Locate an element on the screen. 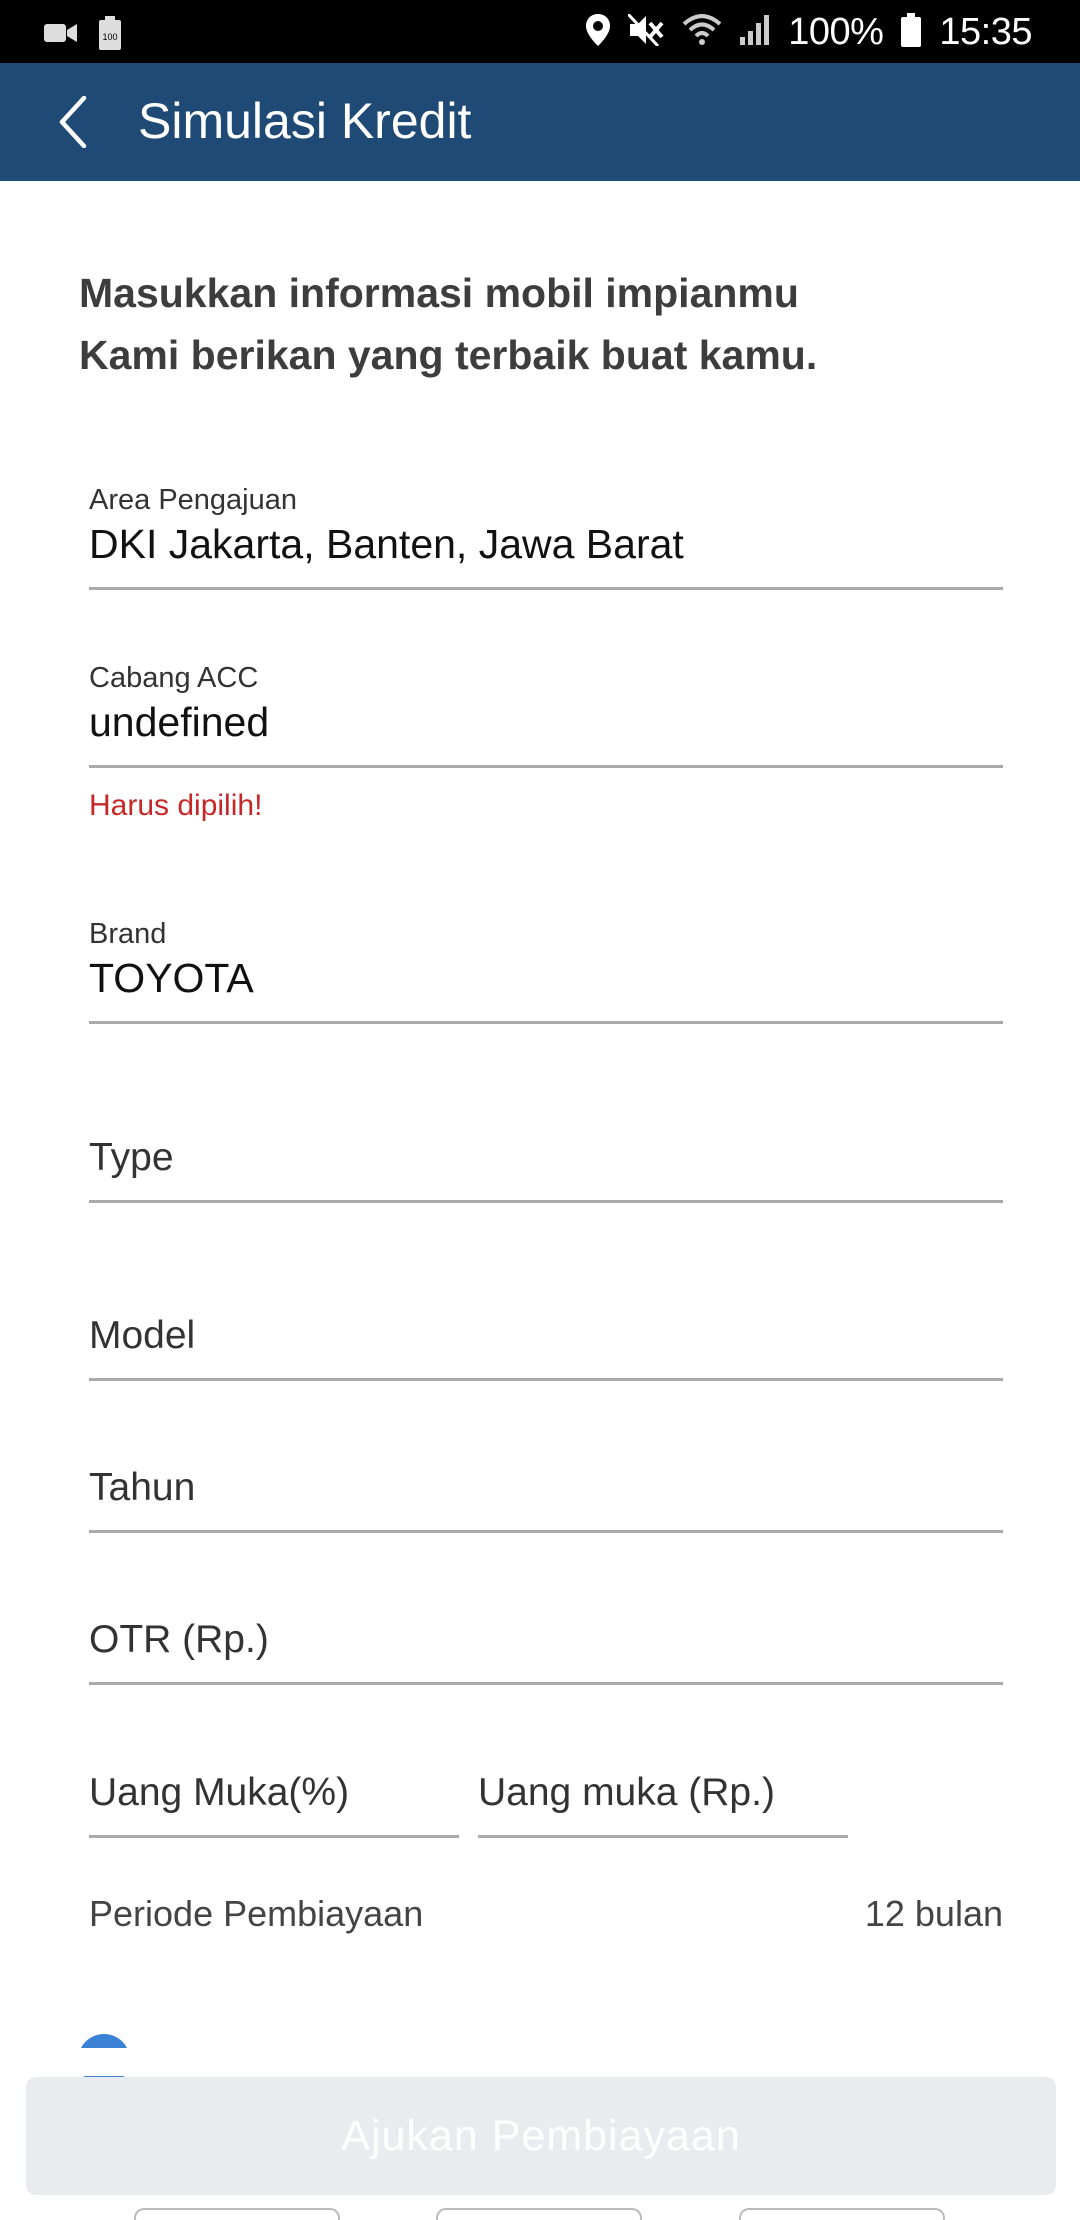 Image resolution: width=1080 pixels, height=2220 pixels. status-bar: 100 100% 15:35 is located at coordinates (540, 31).